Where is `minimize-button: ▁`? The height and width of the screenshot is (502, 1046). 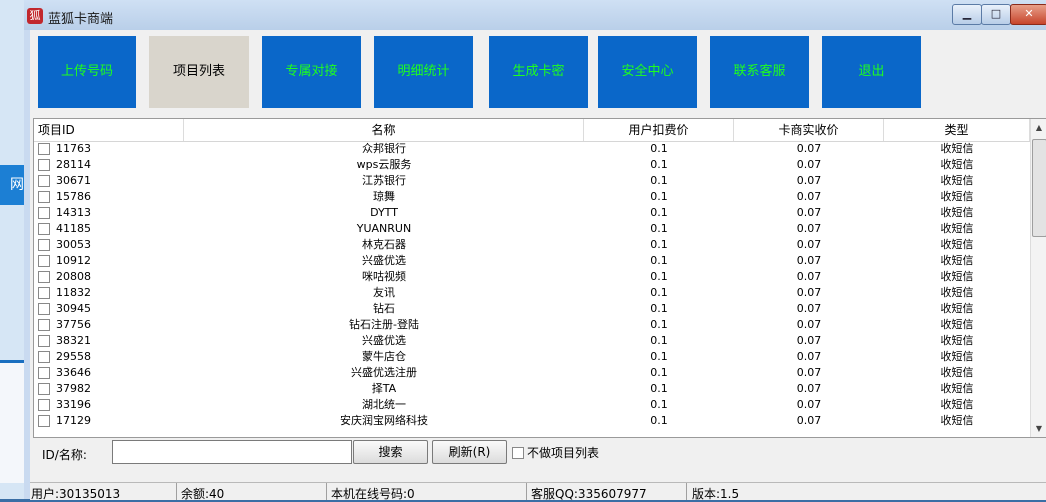 minimize-button: ▁ is located at coordinates (967, 14).